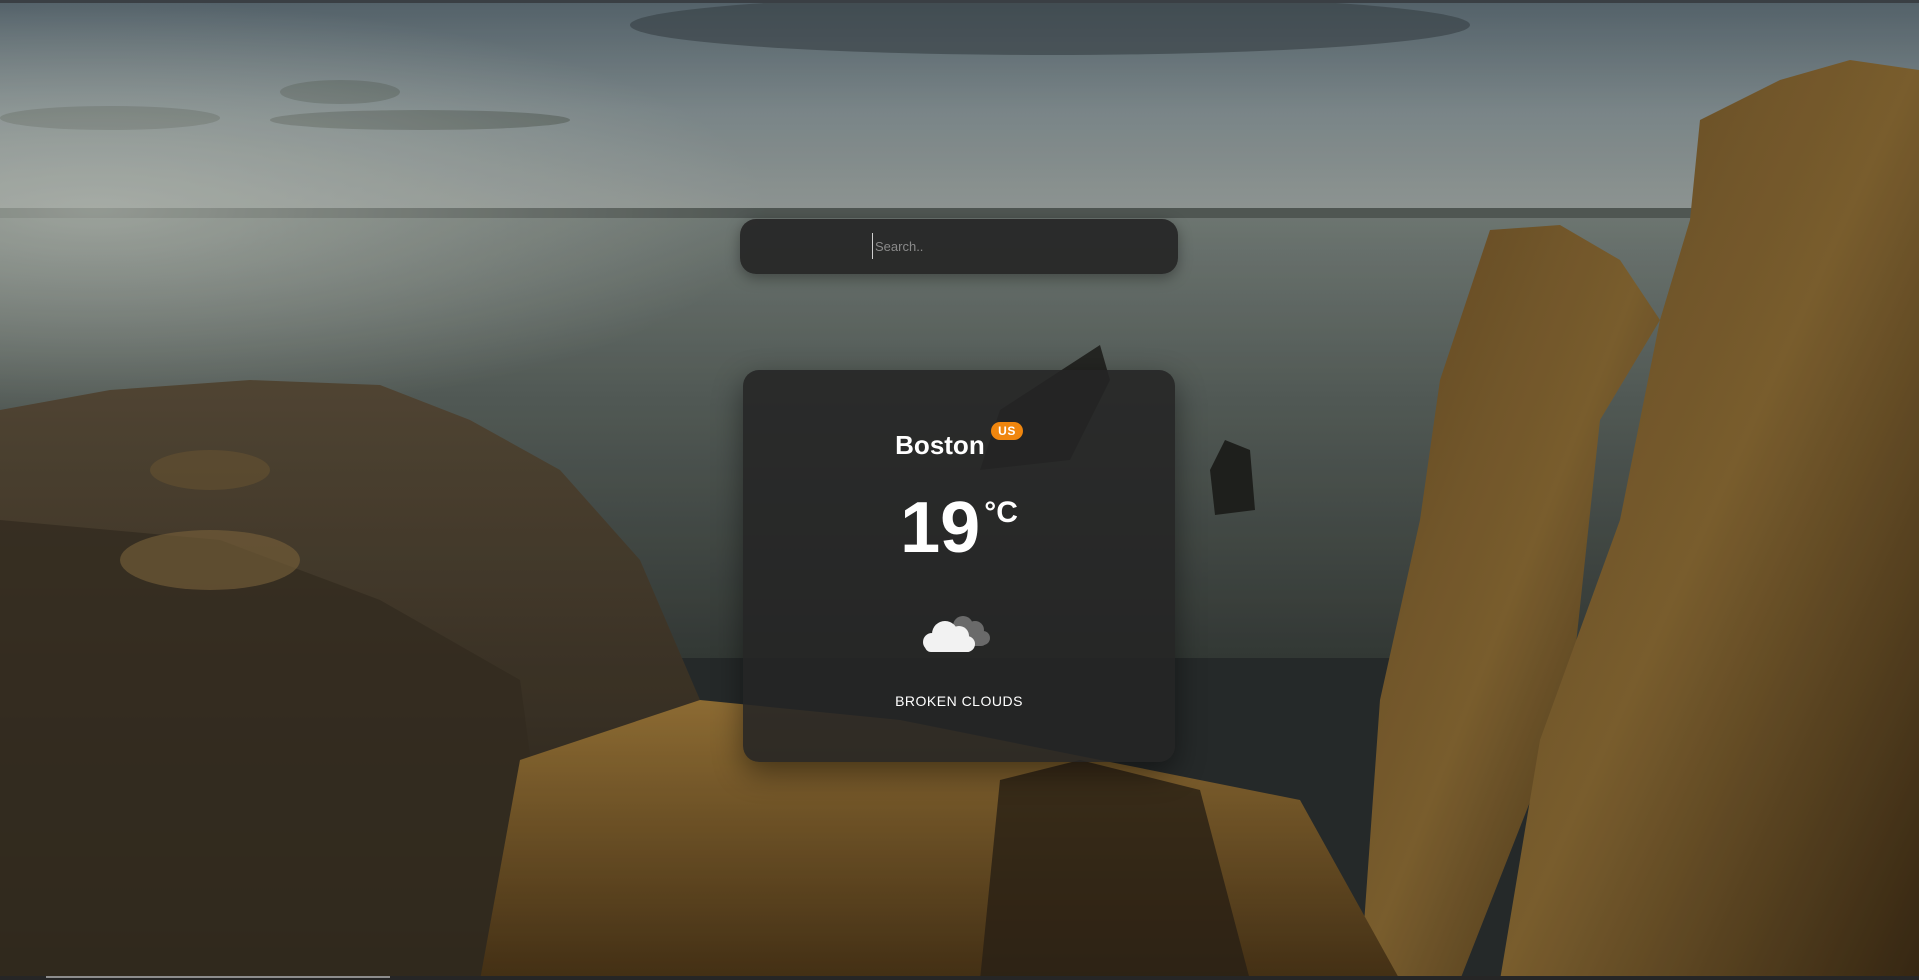  What do you see at coordinates (218, 977) in the screenshot?
I see `scrollbar-thumb` at bounding box center [218, 977].